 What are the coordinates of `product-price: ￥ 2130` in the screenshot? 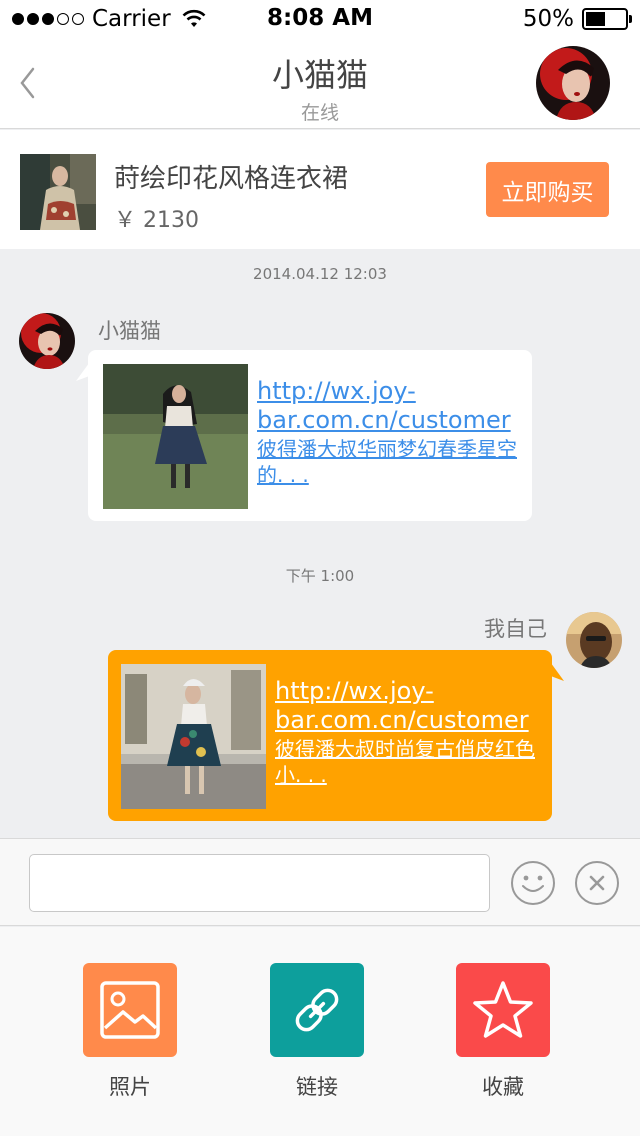 It's located at (156, 220).